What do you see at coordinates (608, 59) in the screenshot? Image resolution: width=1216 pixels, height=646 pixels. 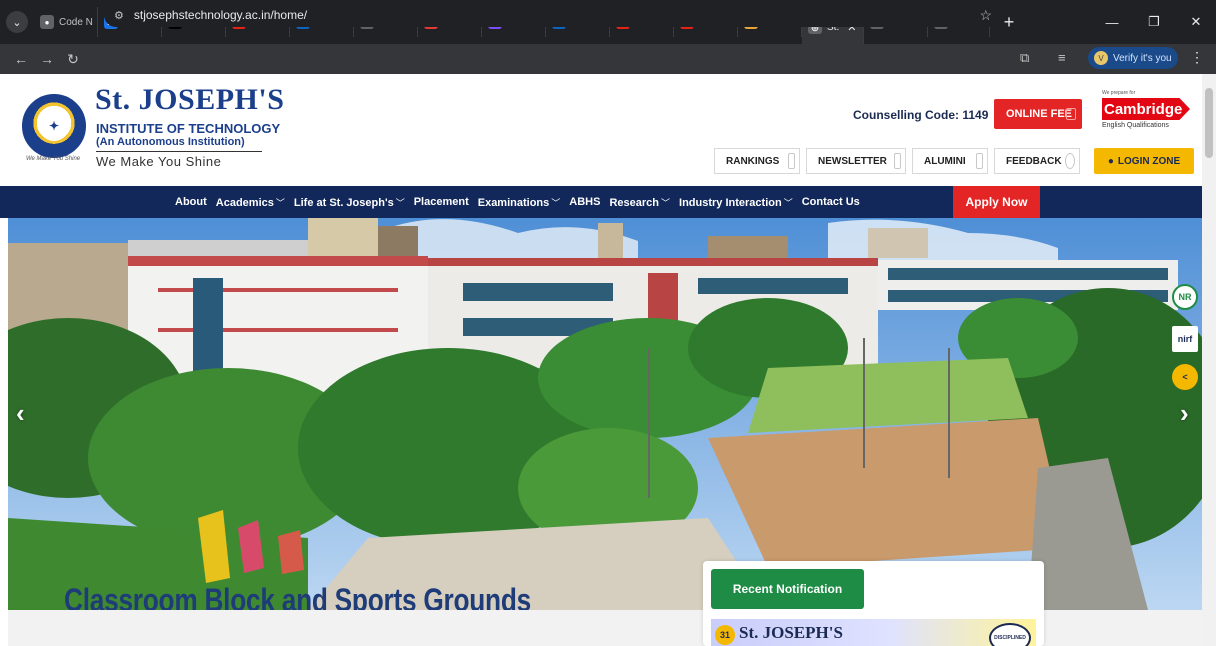 I see `browser-toolbar: ← → ↻` at bounding box center [608, 59].